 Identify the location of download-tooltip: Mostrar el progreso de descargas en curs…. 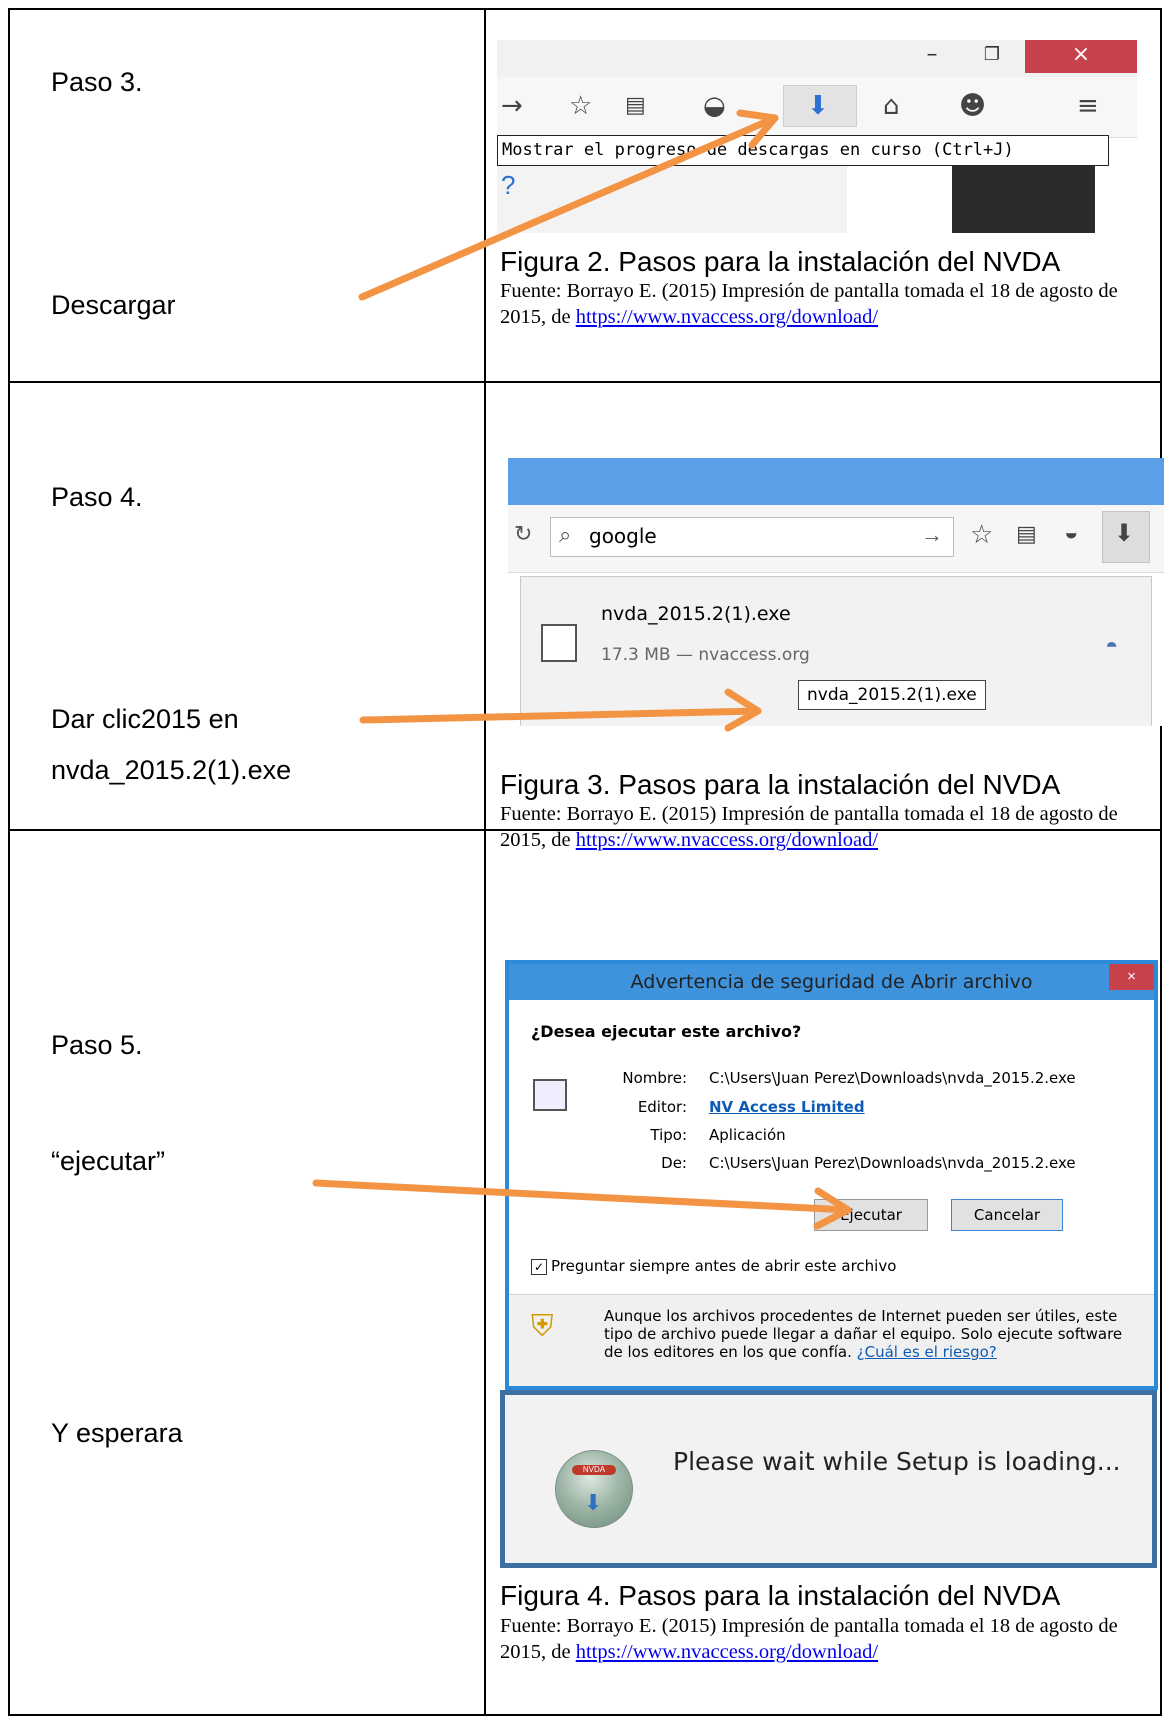
(803, 150).